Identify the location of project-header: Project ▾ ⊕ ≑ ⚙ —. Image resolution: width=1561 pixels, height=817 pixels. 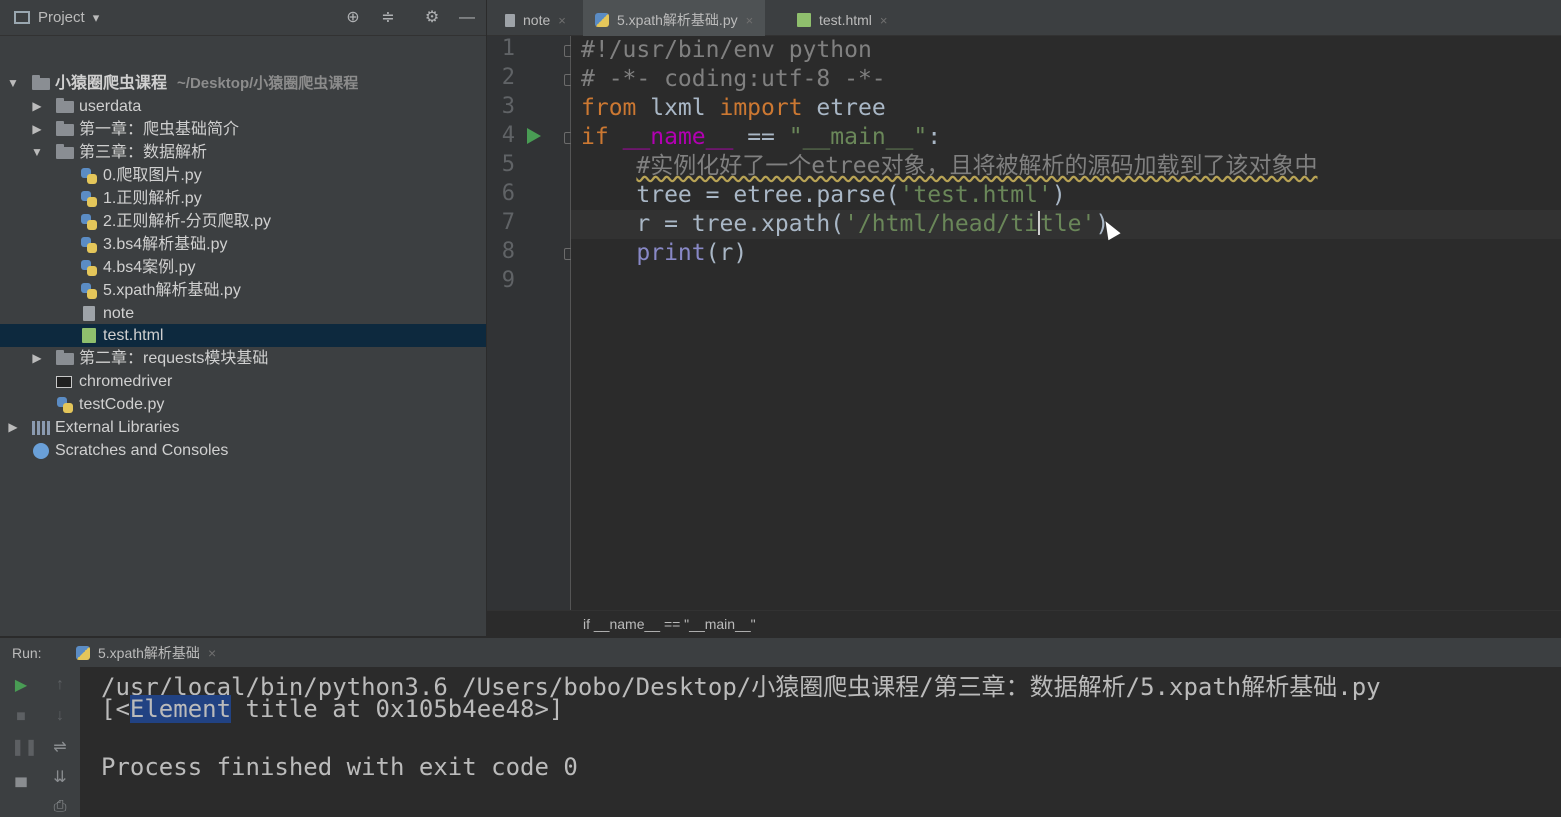
(243, 18).